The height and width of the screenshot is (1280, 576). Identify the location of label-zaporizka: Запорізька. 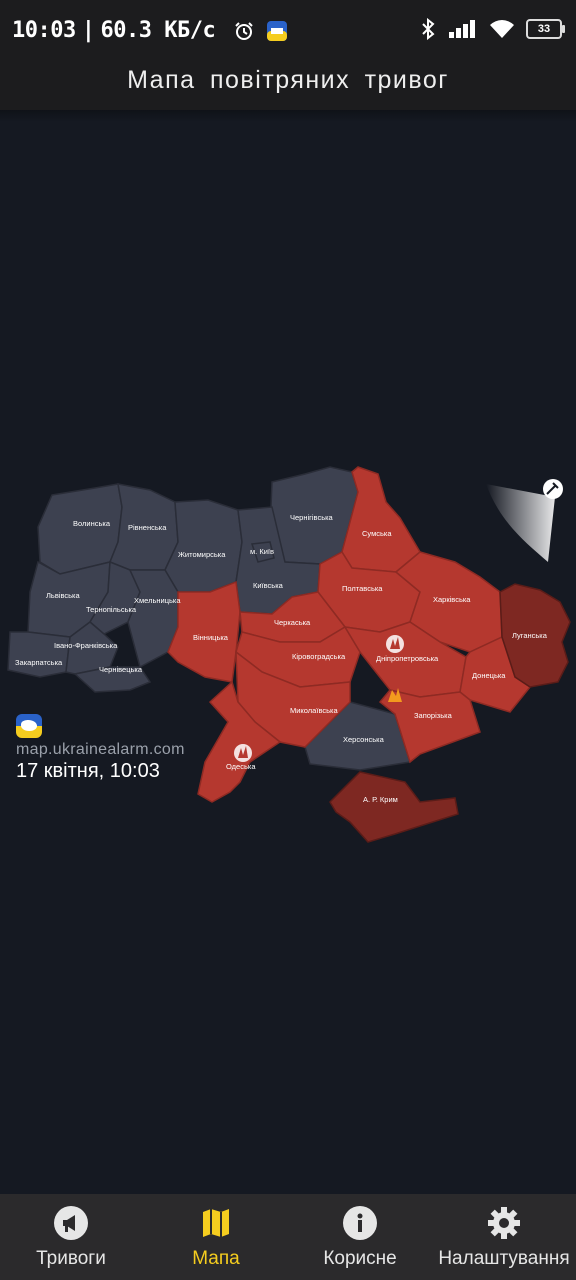
(433, 715).